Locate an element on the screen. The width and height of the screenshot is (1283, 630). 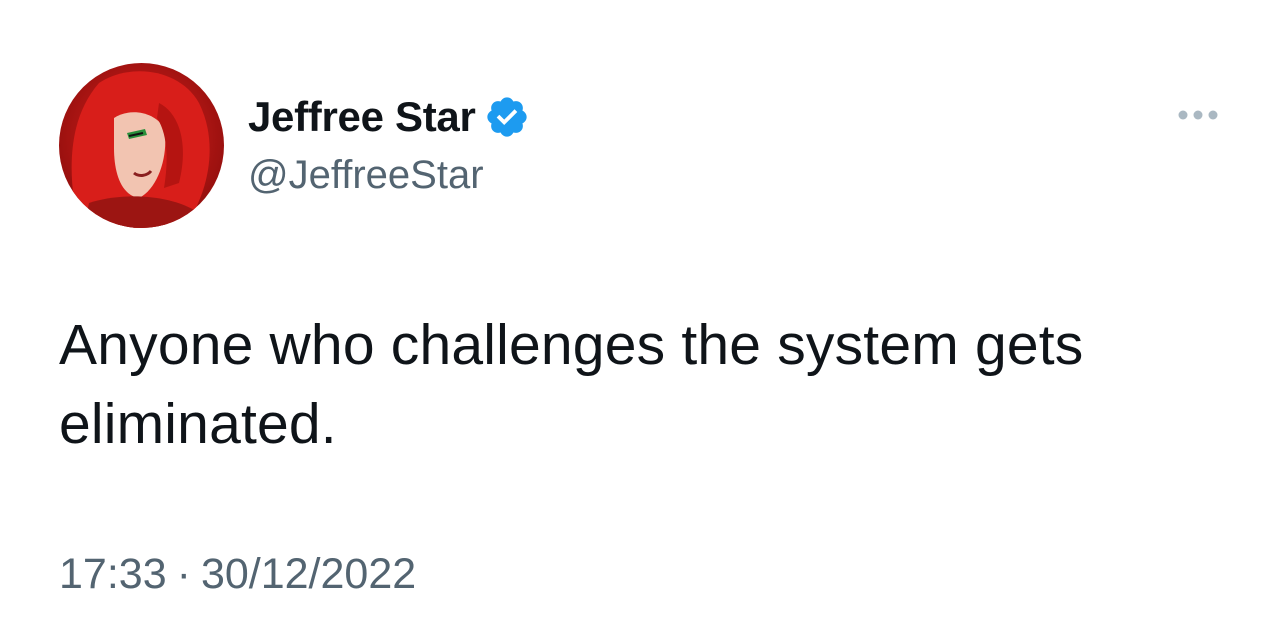
more-options-icon is located at coordinates (1198, 115).